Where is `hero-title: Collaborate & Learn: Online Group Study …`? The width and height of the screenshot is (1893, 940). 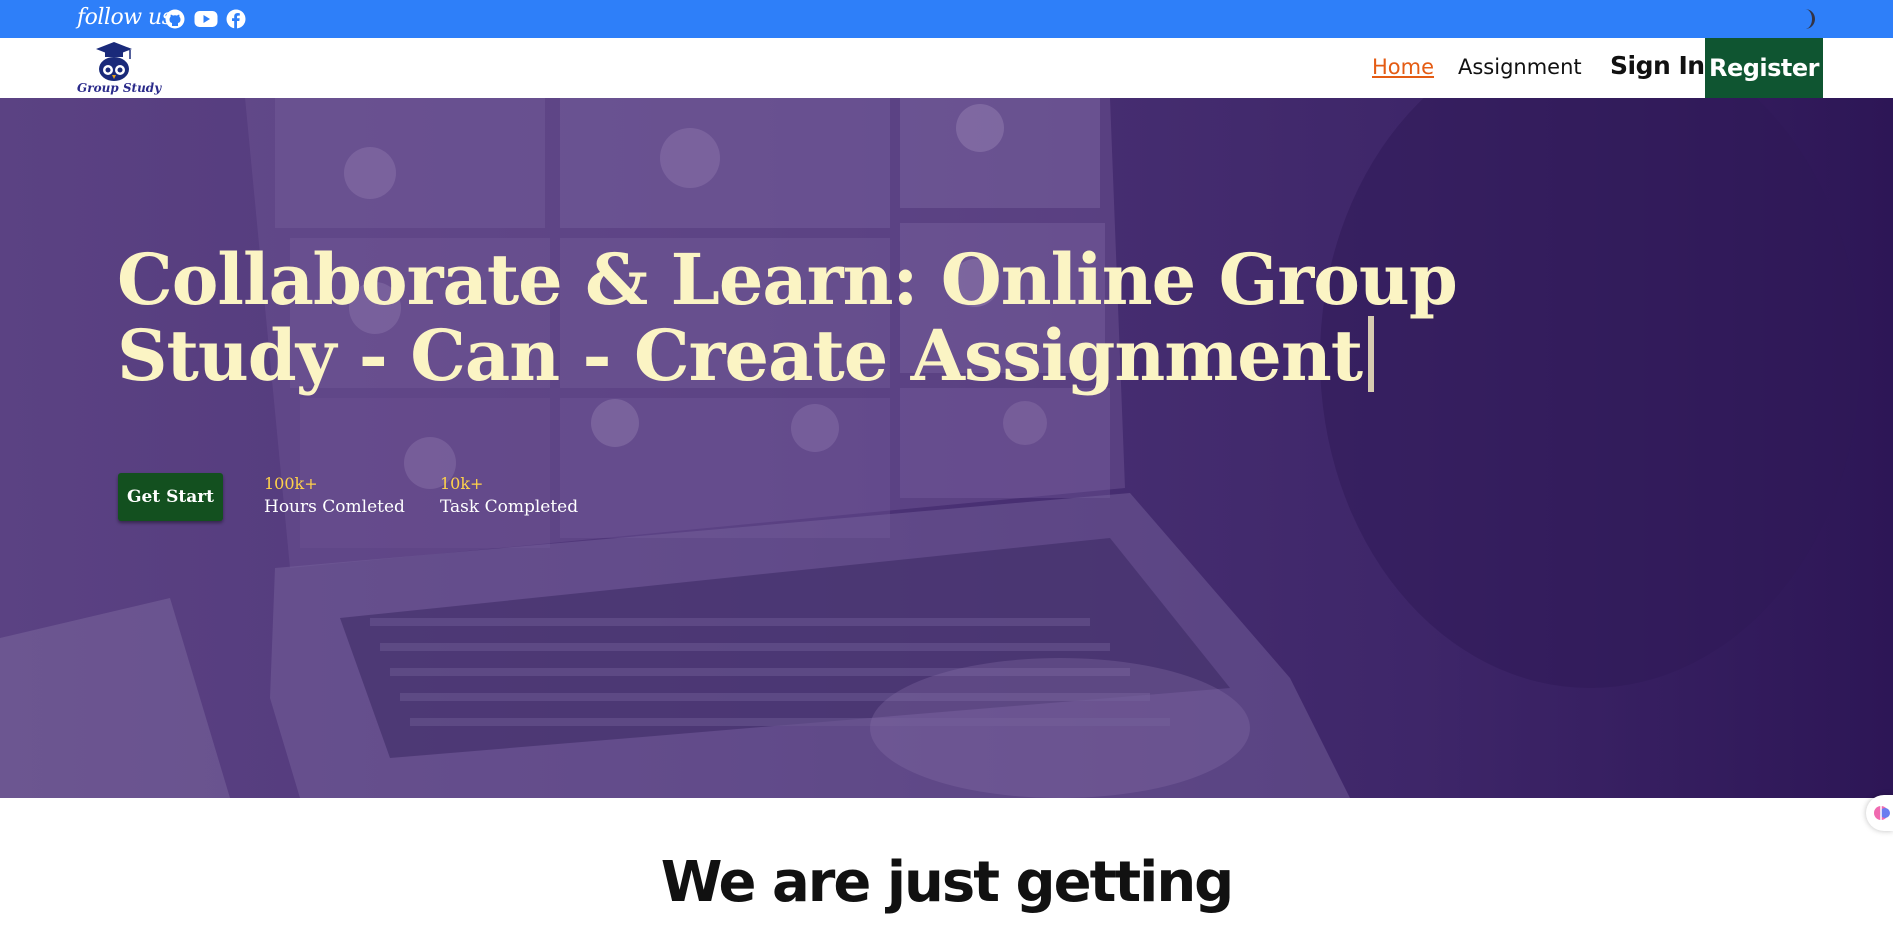
hero-title: Collaborate & Learn: Online Group Study … is located at coordinates (857, 318).